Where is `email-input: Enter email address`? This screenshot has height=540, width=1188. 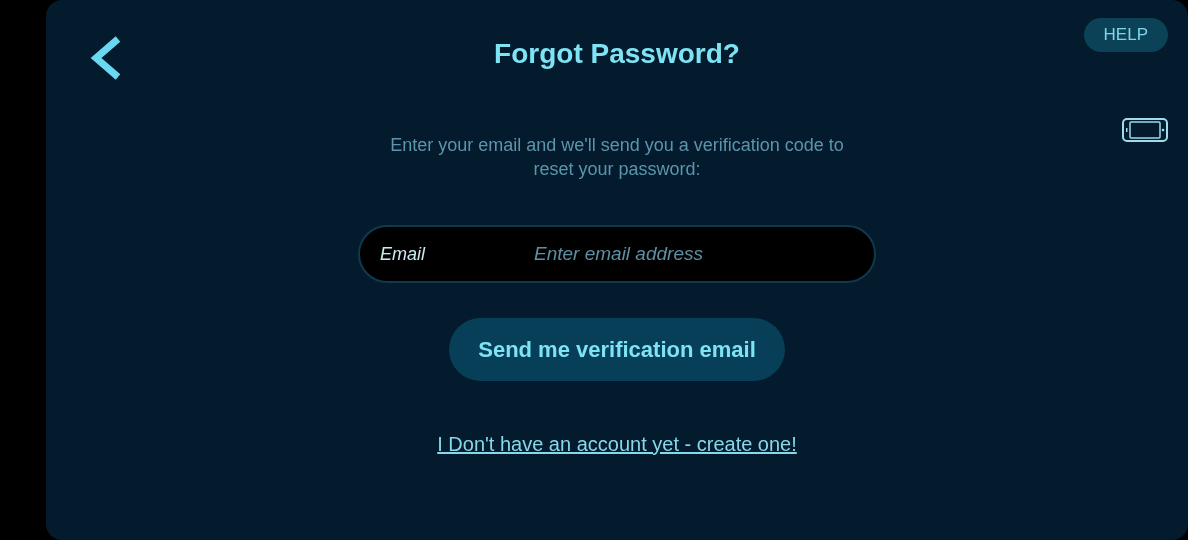
email-input: Enter email address is located at coordinates (682, 254).